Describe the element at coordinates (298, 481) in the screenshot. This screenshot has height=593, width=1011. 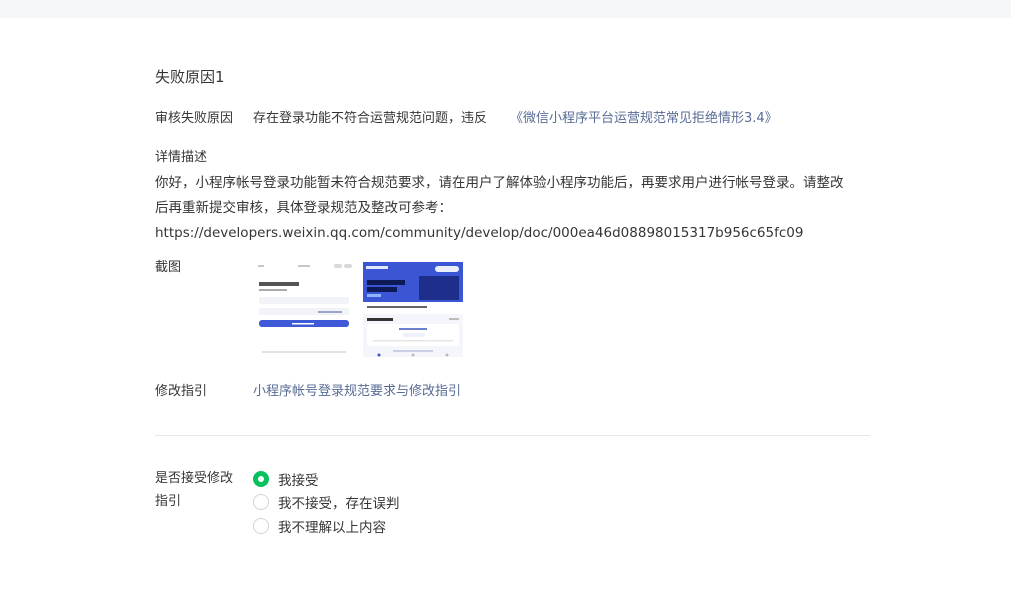
I see `radio-label-accept: 我接受` at that location.